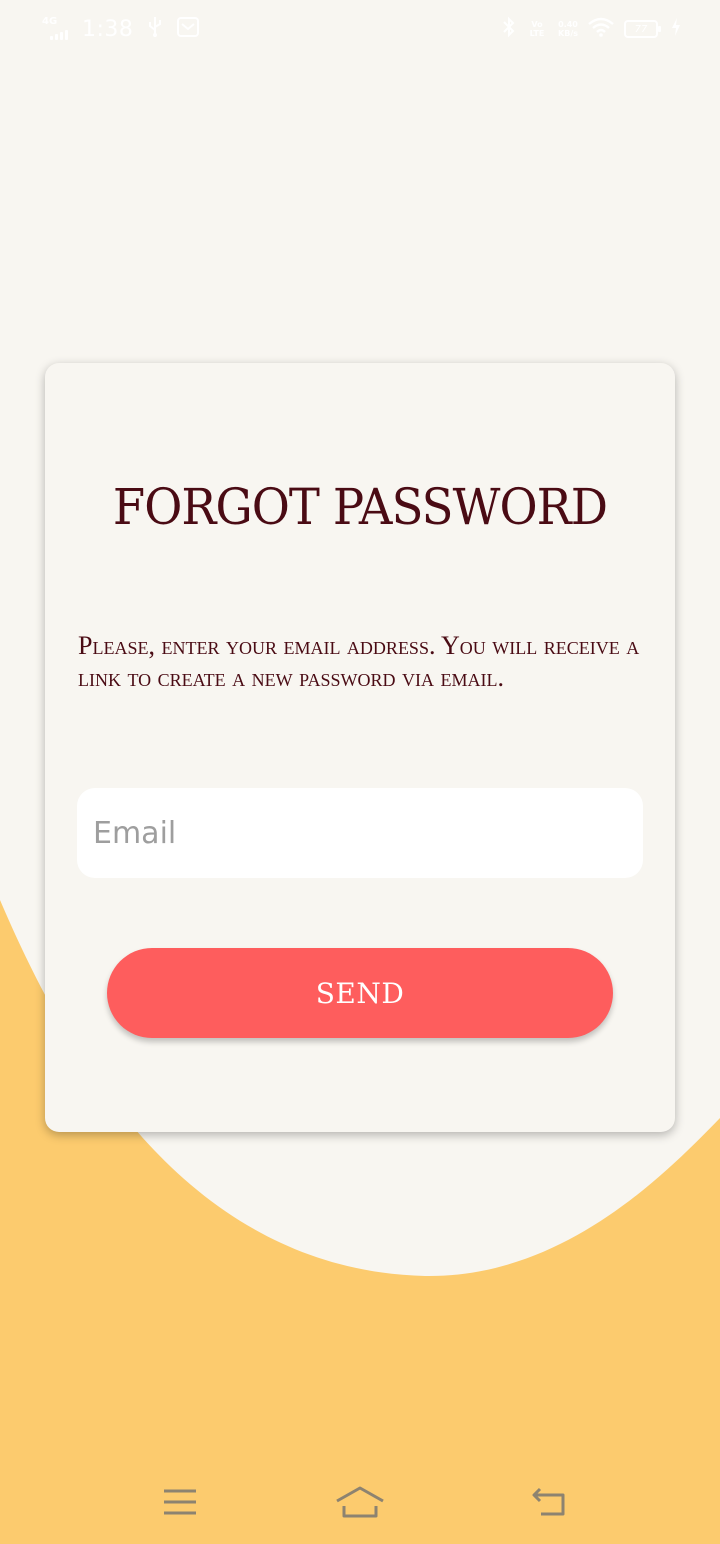 The width and height of the screenshot is (720, 1544). What do you see at coordinates (568, 24) in the screenshot?
I see `network-speed-value: 0.40` at bounding box center [568, 24].